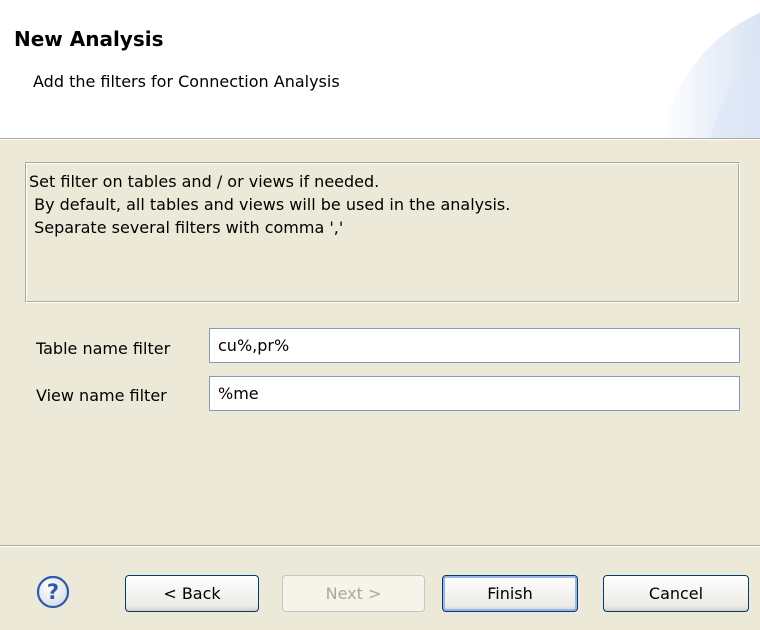 Image resolution: width=760 pixels, height=630 pixels. What do you see at coordinates (710, 75) in the screenshot?
I see `header-decoration-graphic` at bounding box center [710, 75].